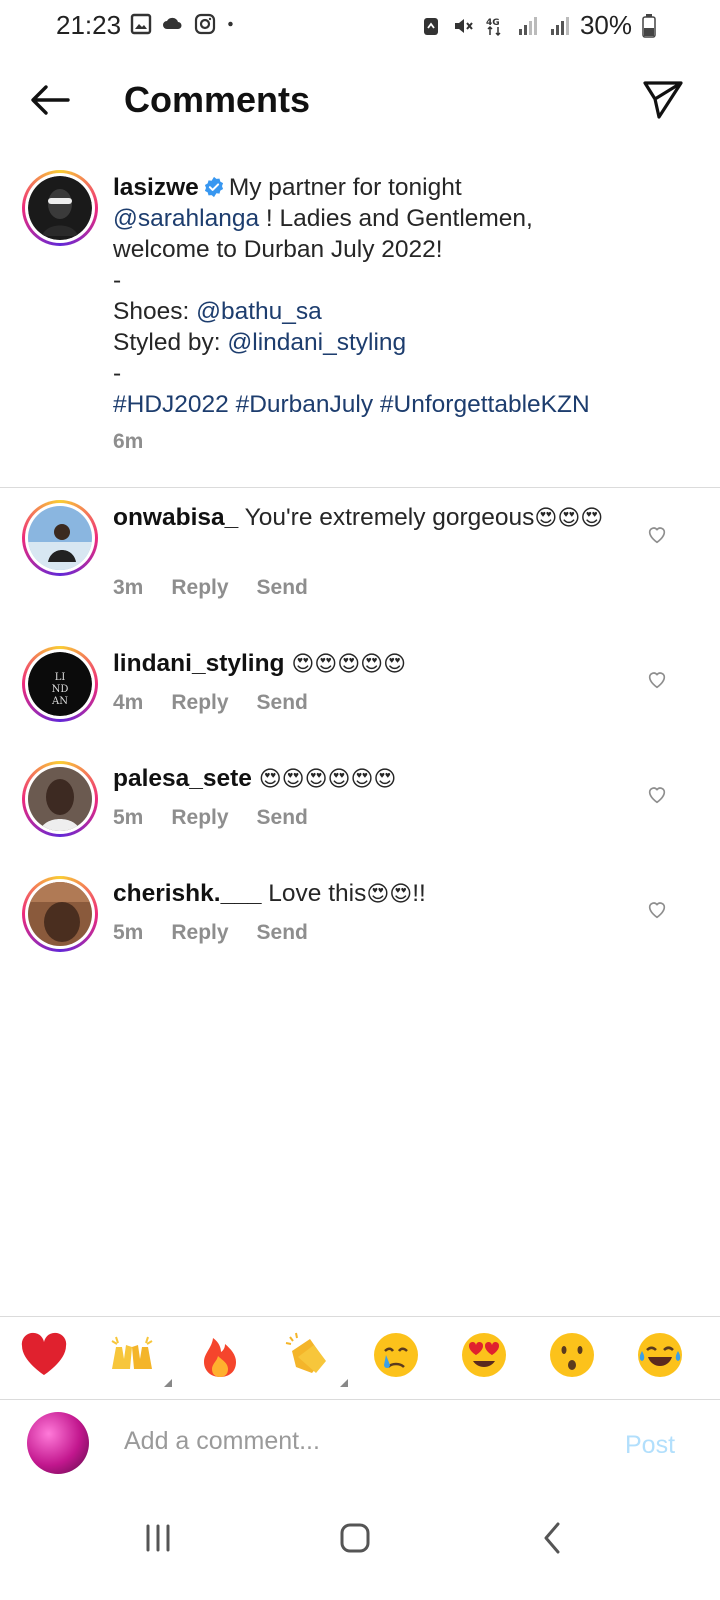  Describe the element at coordinates (360, 806) in the screenshot. I see `comment-item: palesa_sete 😍😍😍😍😍😍 5m Reply Send` at that location.